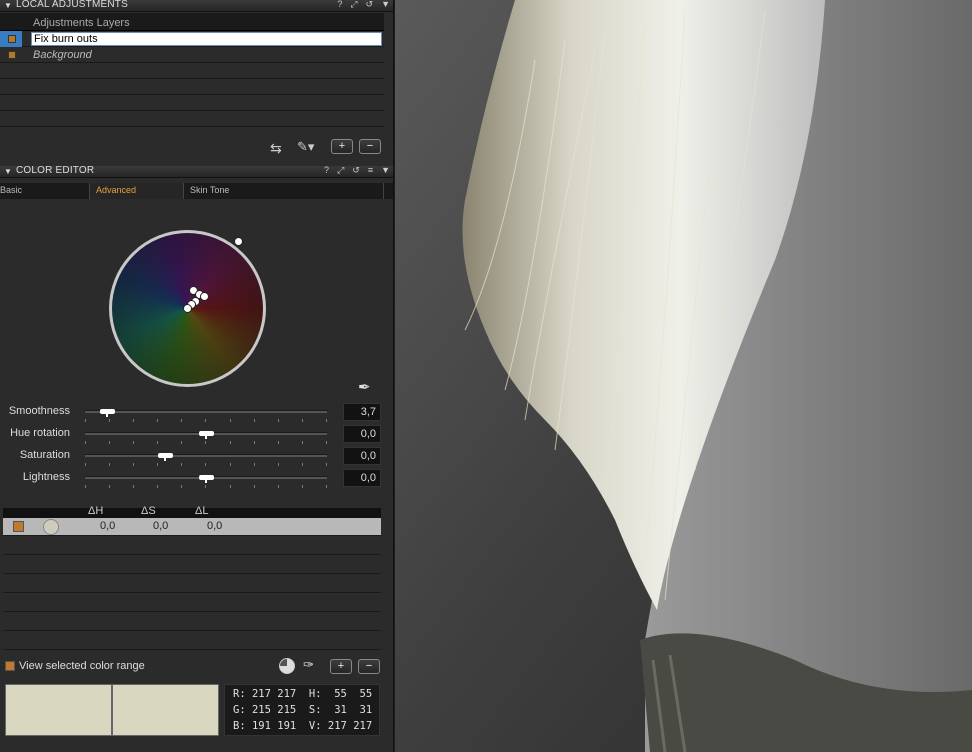  Describe the element at coordinates (287, 666) in the screenshot. I see `color-wheel-picker-icon` at that location.